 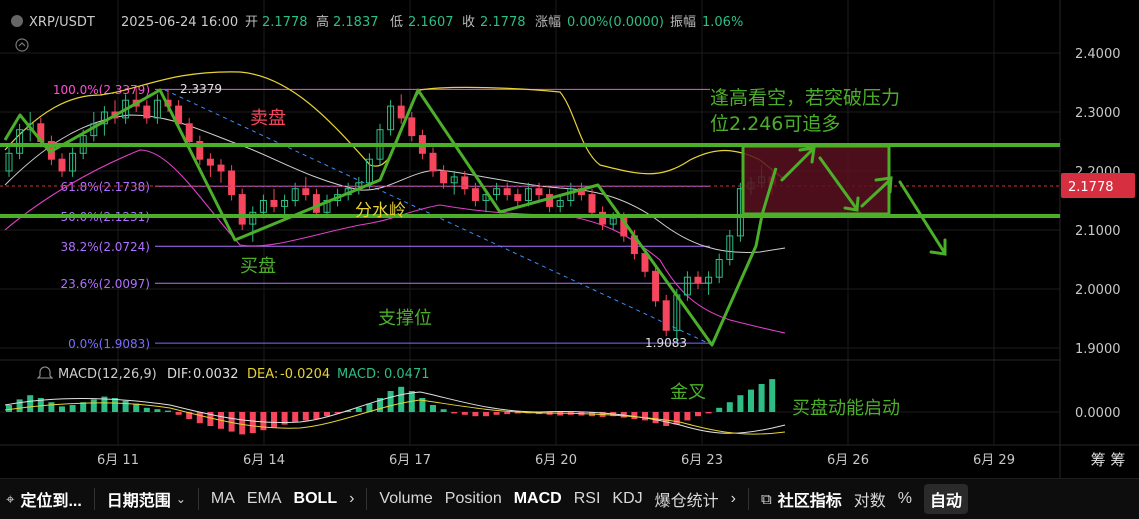 I want to click on community-indicators-button: ⧉ 社区指标, so click(x=801, y=499).